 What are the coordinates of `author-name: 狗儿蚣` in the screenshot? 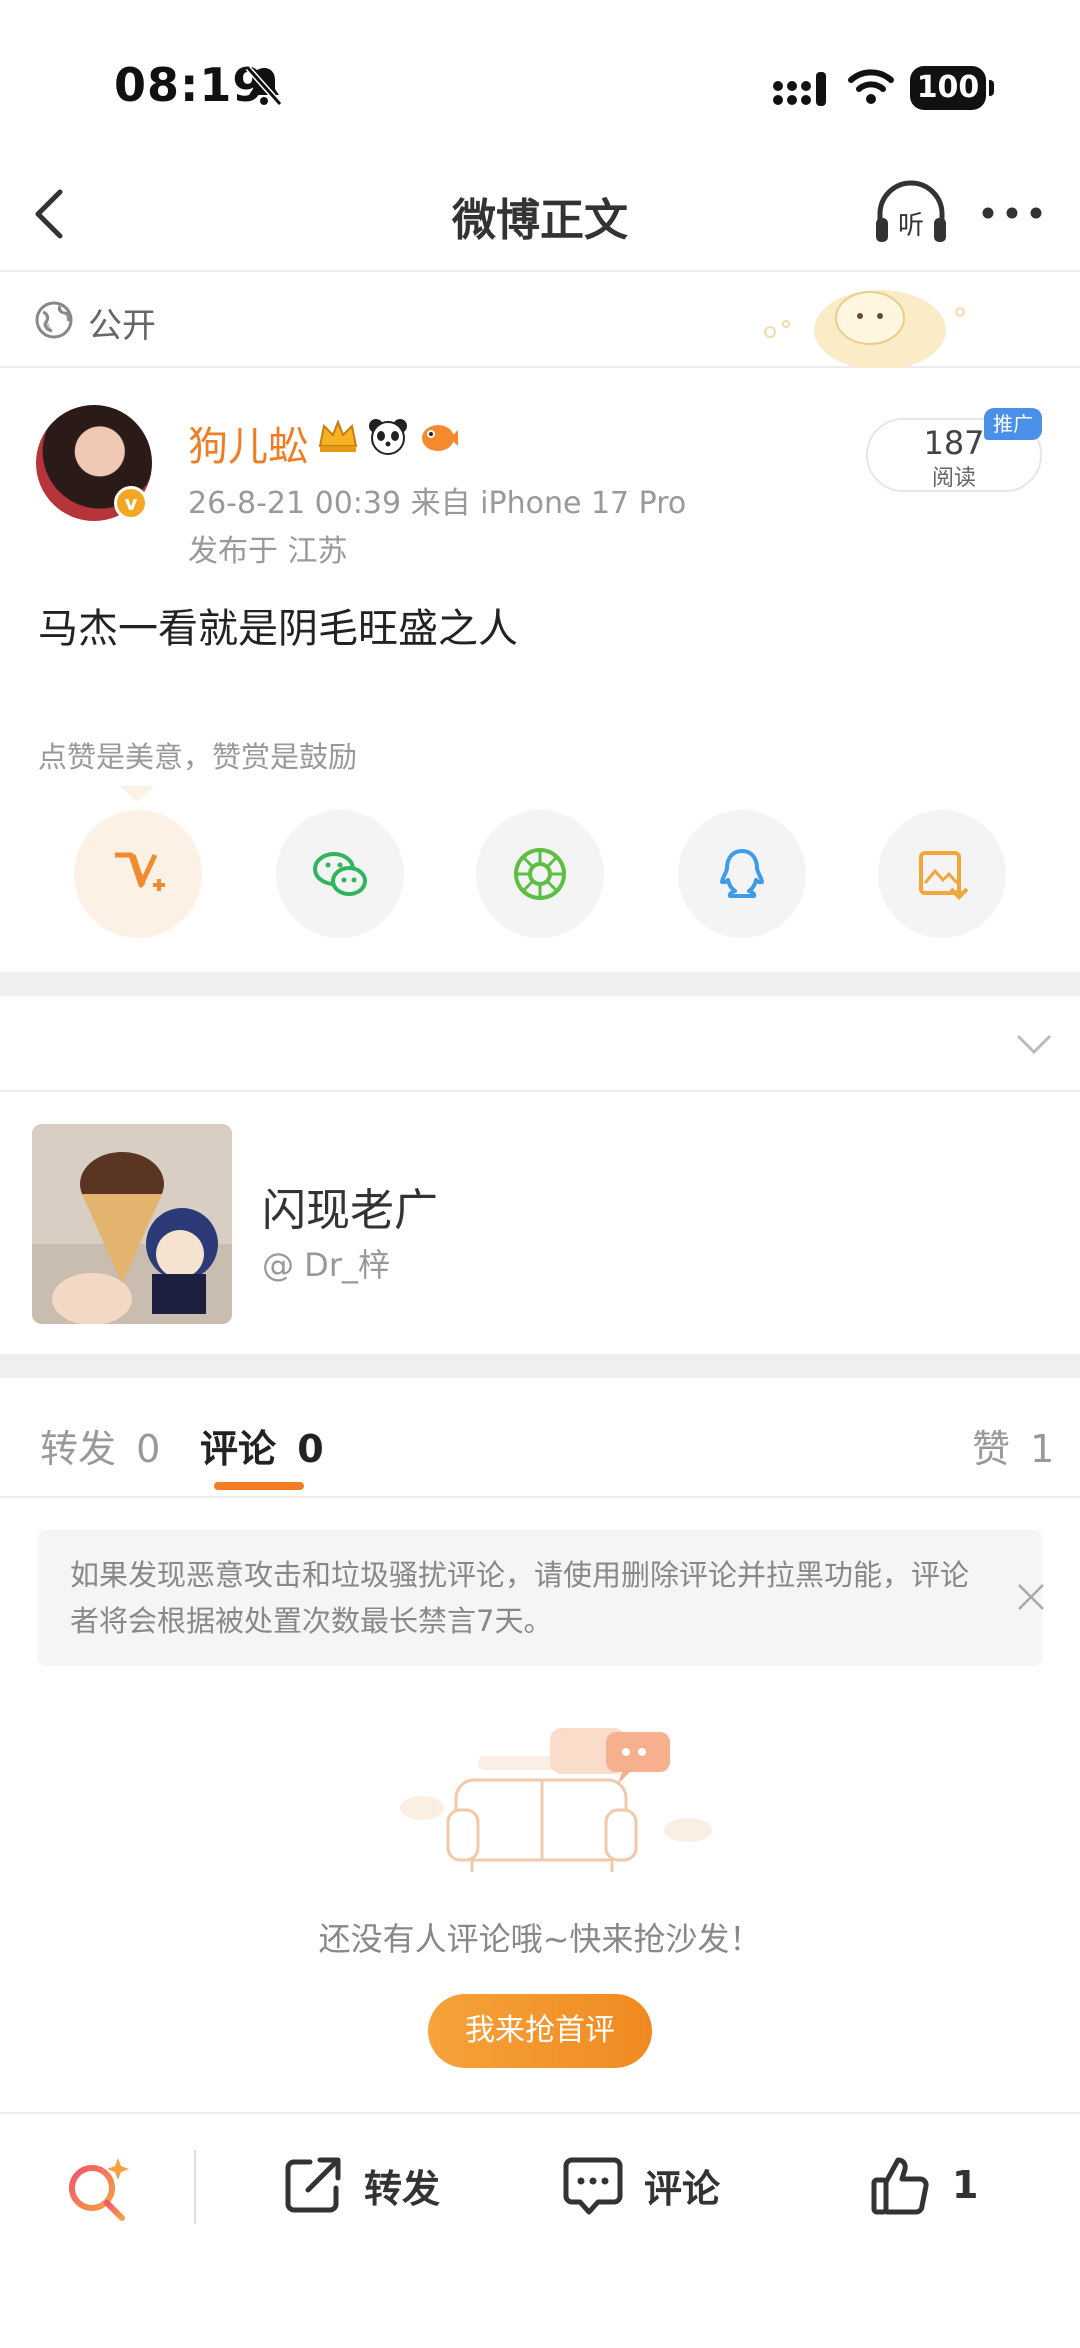 It's located at (248, 443).